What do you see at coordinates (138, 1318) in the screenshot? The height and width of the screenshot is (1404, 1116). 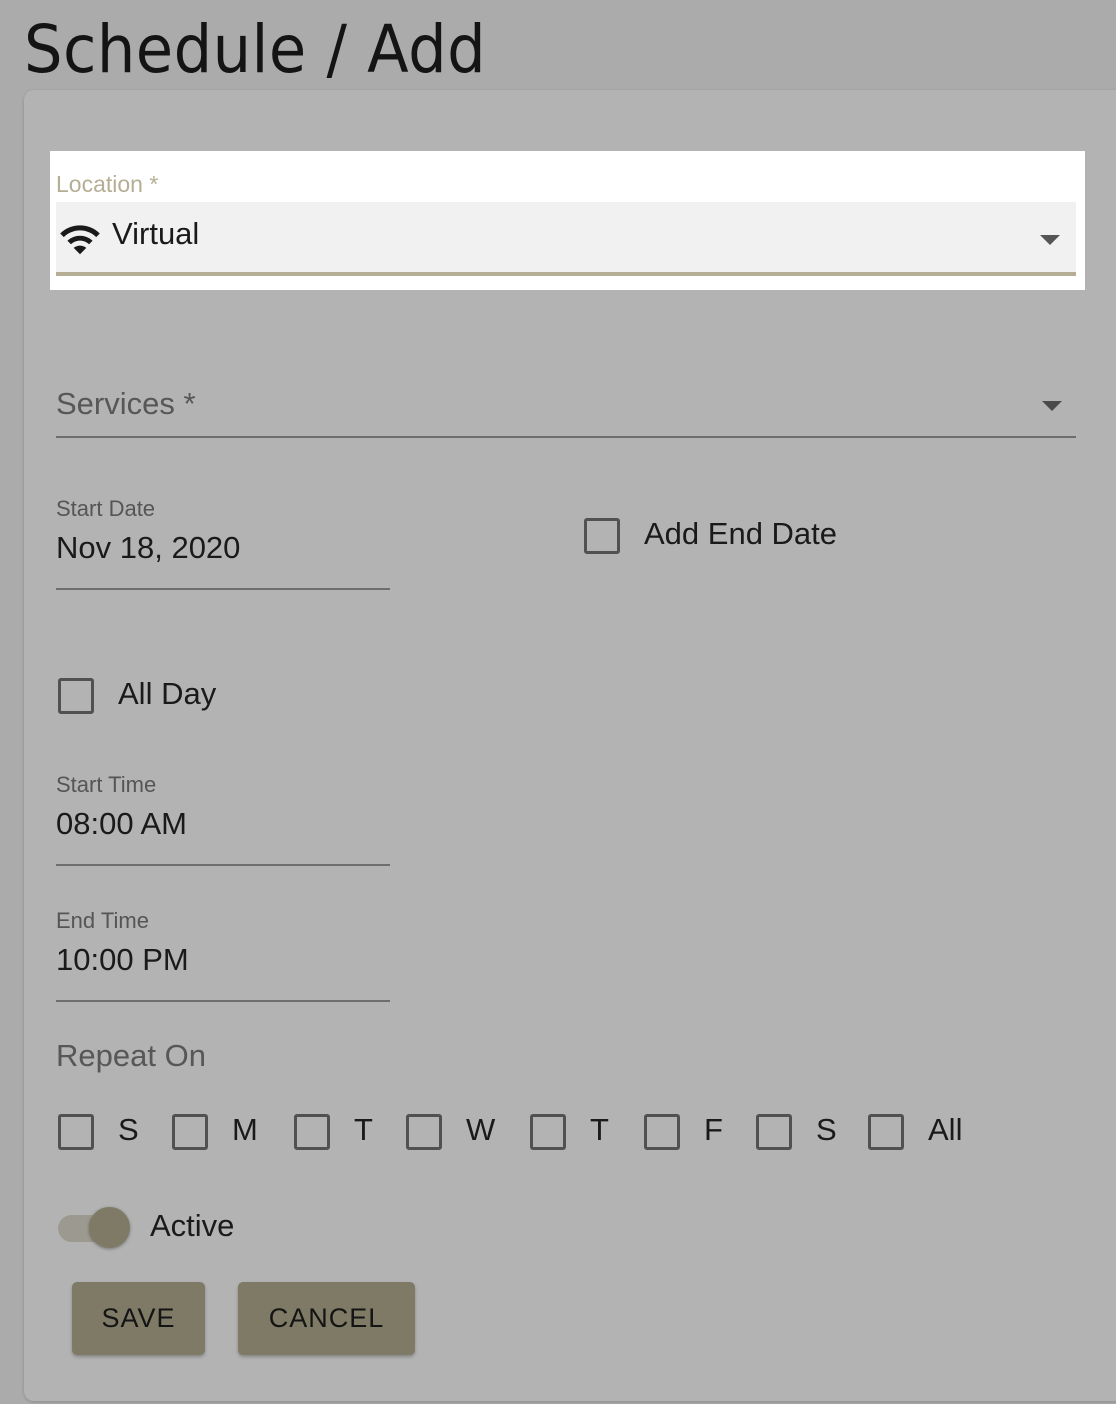 I see `save-button: SAVE` at bounding box center [138, 1318].